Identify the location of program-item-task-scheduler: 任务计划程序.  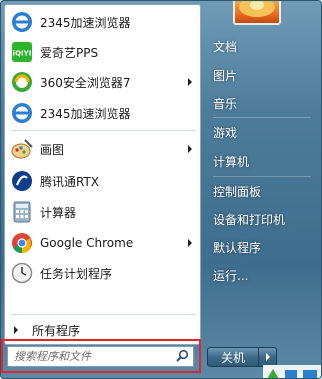
(102, 273).